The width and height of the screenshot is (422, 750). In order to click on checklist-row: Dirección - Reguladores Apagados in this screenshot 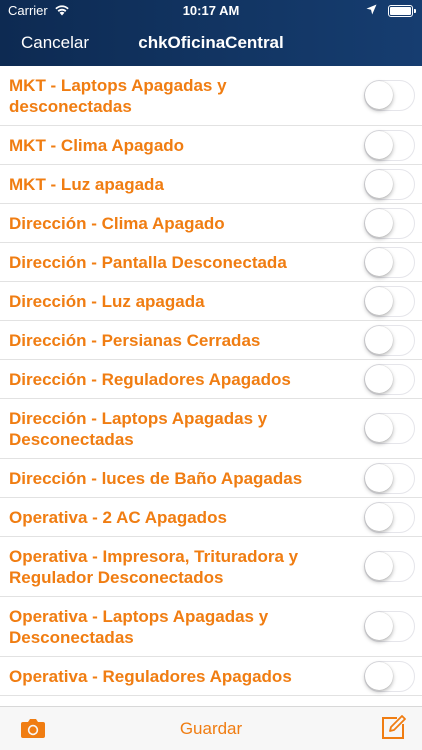, I will do `click(211, 379)`.